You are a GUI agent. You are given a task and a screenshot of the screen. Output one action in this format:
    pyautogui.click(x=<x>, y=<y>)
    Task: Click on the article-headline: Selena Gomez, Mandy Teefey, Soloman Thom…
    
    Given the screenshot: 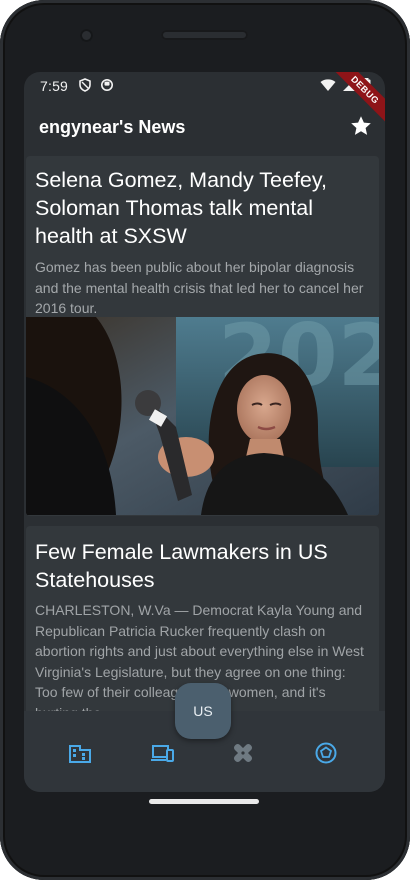 What is the action you would take?
    pyautogui.click(x=181, y=208)
    